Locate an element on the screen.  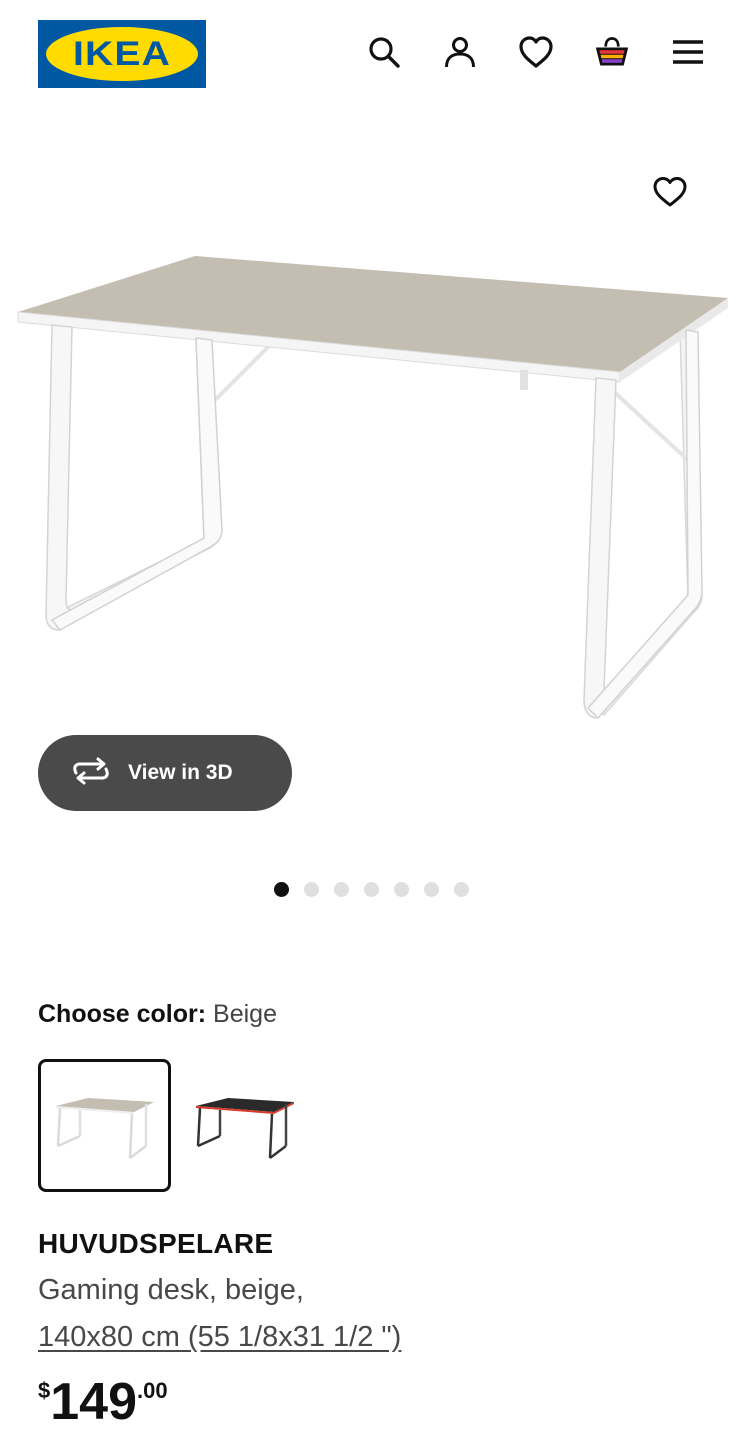
product-dimensions-link: 140x80 cm (55 1/8x31 1/2 ") is located at coordinates (219, 1337).